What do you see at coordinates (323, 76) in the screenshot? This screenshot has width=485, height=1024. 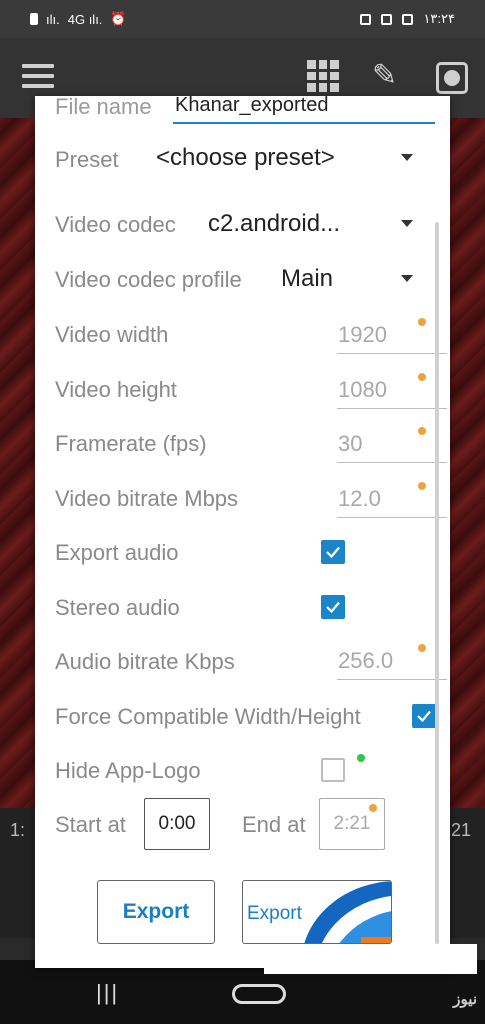 I see `grid-icon` at bounding box center [323, 76].